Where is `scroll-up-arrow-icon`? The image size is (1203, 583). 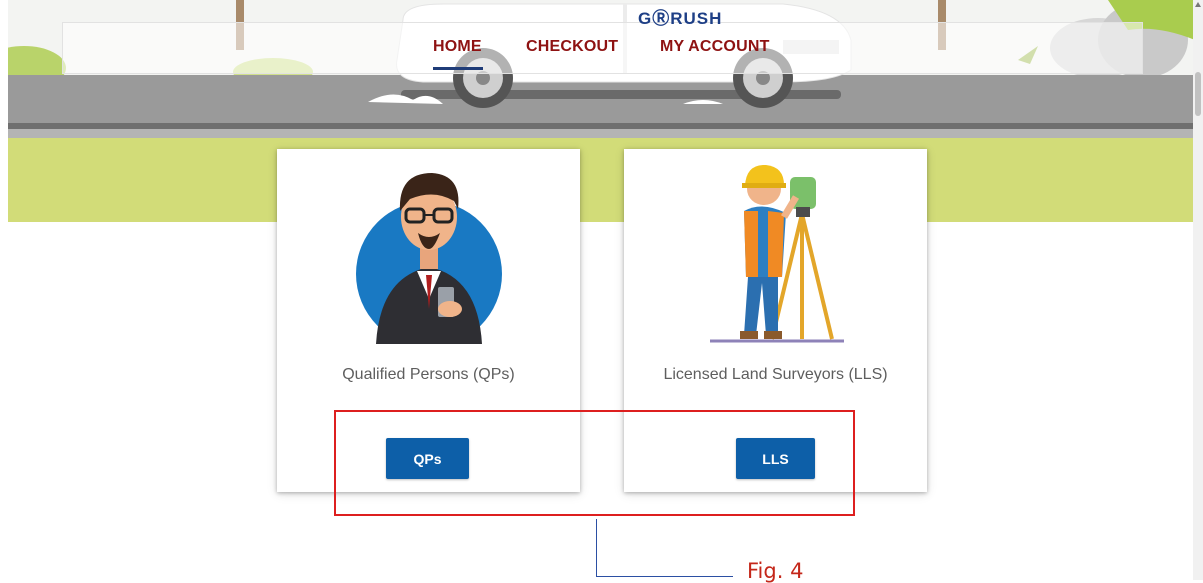
scroll-up-arrow-icon is located at coordinates (1198, 4).